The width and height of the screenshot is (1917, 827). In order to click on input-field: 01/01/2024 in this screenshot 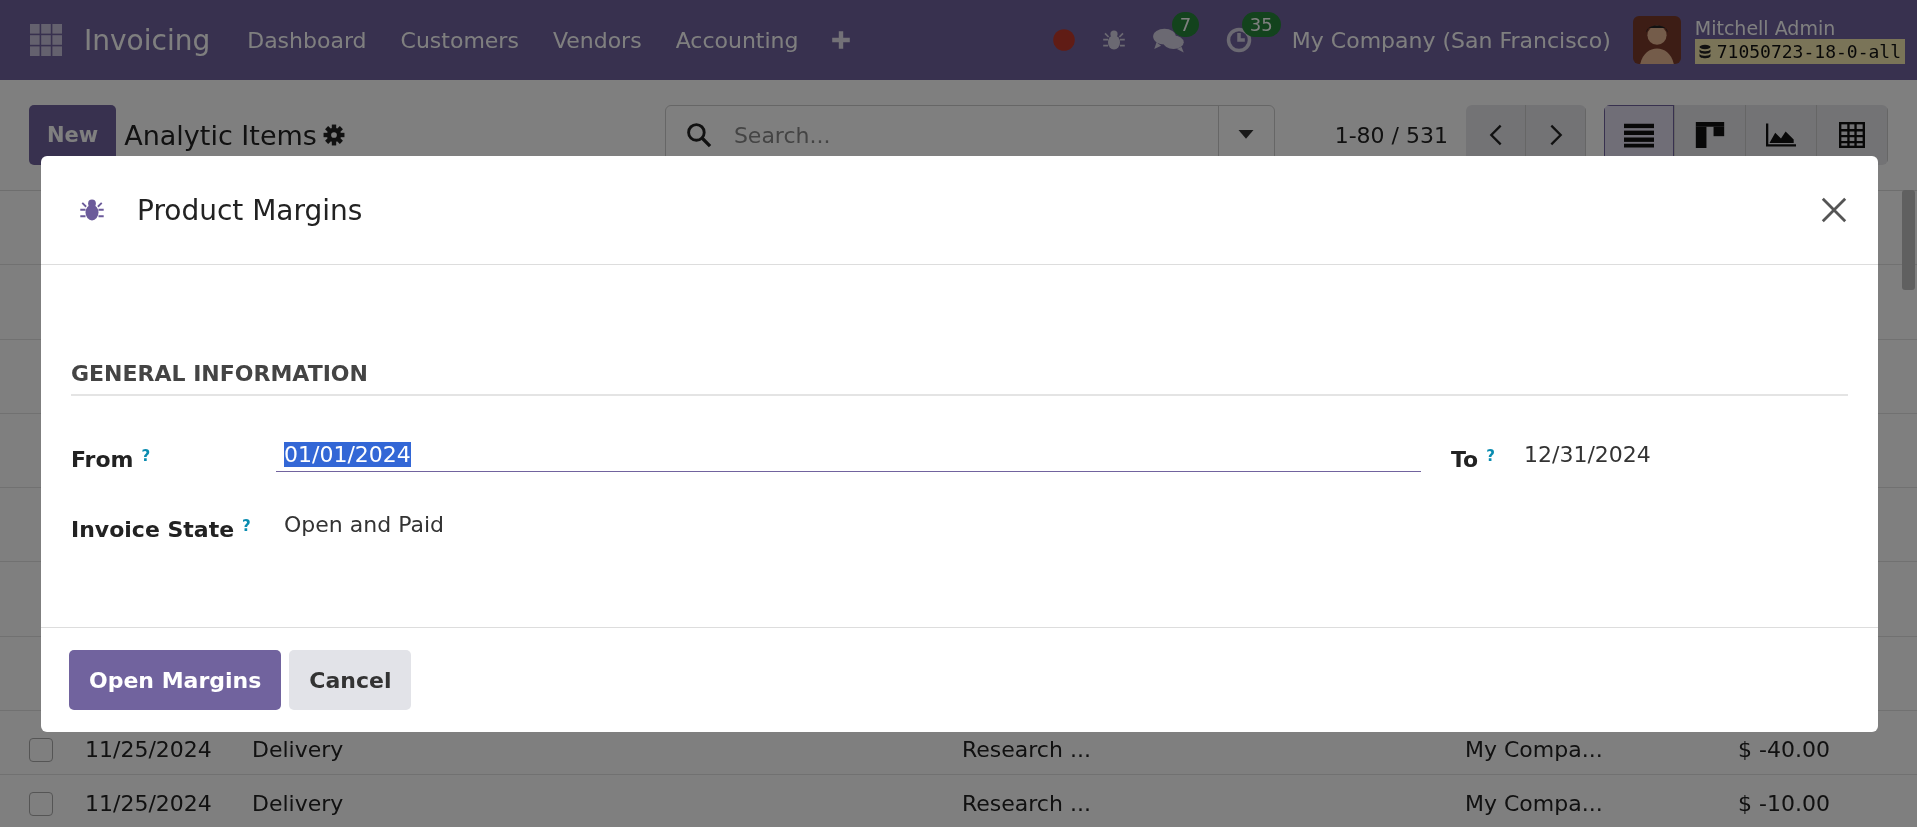, I will do `click(848, 455)`.